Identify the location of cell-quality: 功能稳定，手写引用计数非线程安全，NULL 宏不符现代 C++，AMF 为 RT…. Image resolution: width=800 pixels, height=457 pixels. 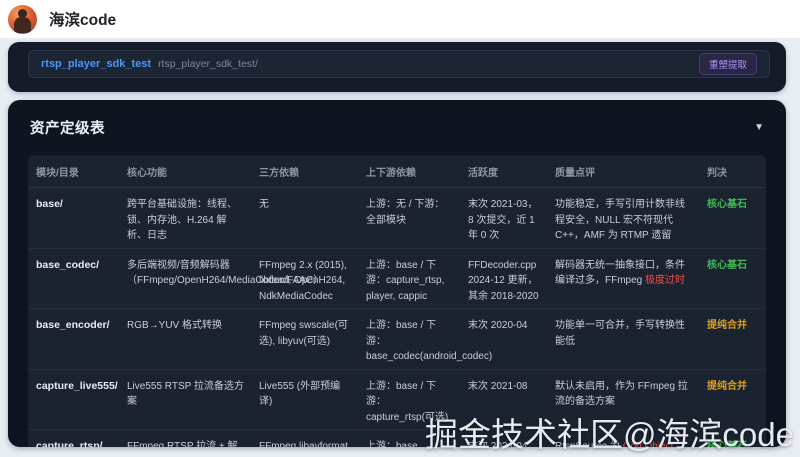
(620, 220).